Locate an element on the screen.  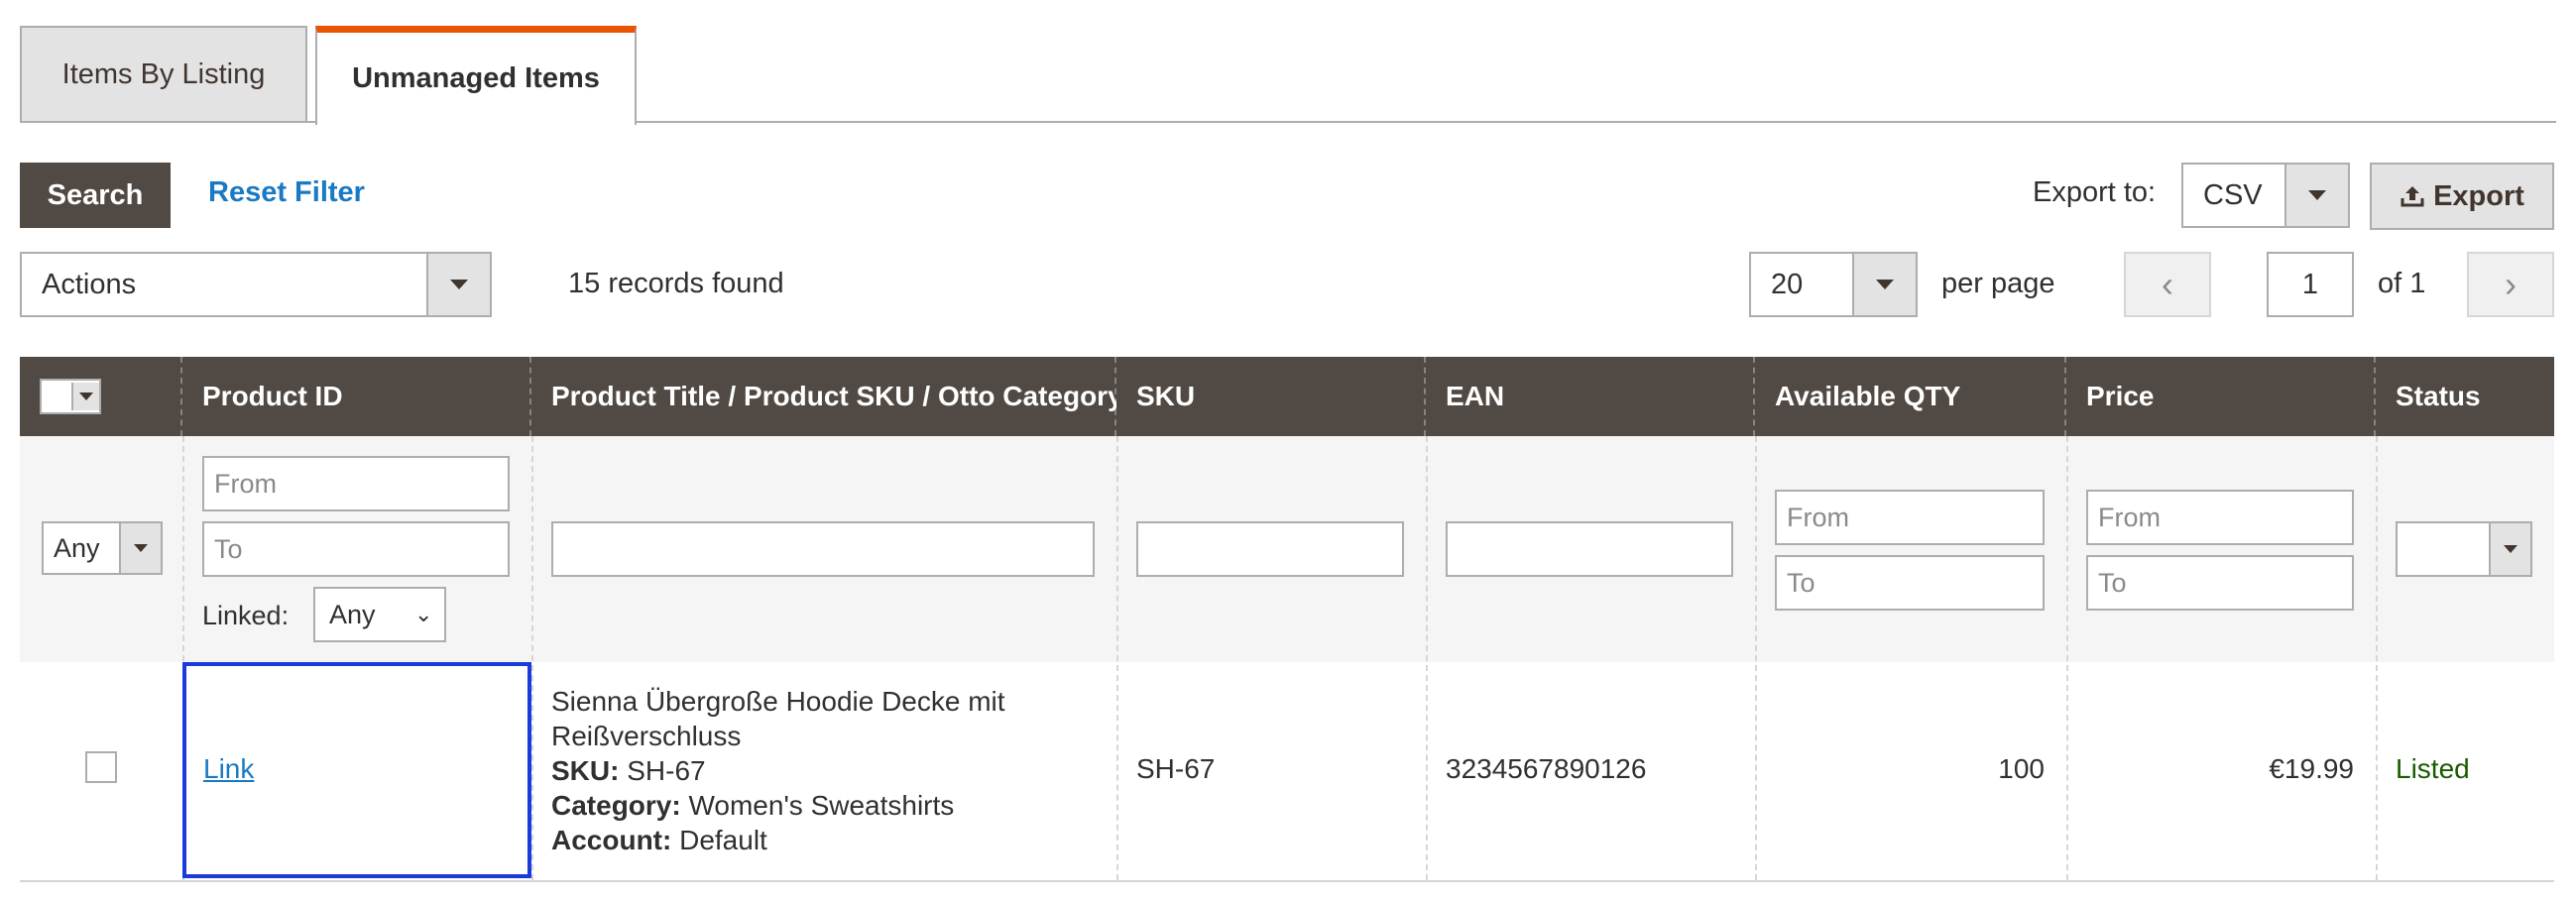
page-number-input: 1 is located at coordinates (2310, 284).